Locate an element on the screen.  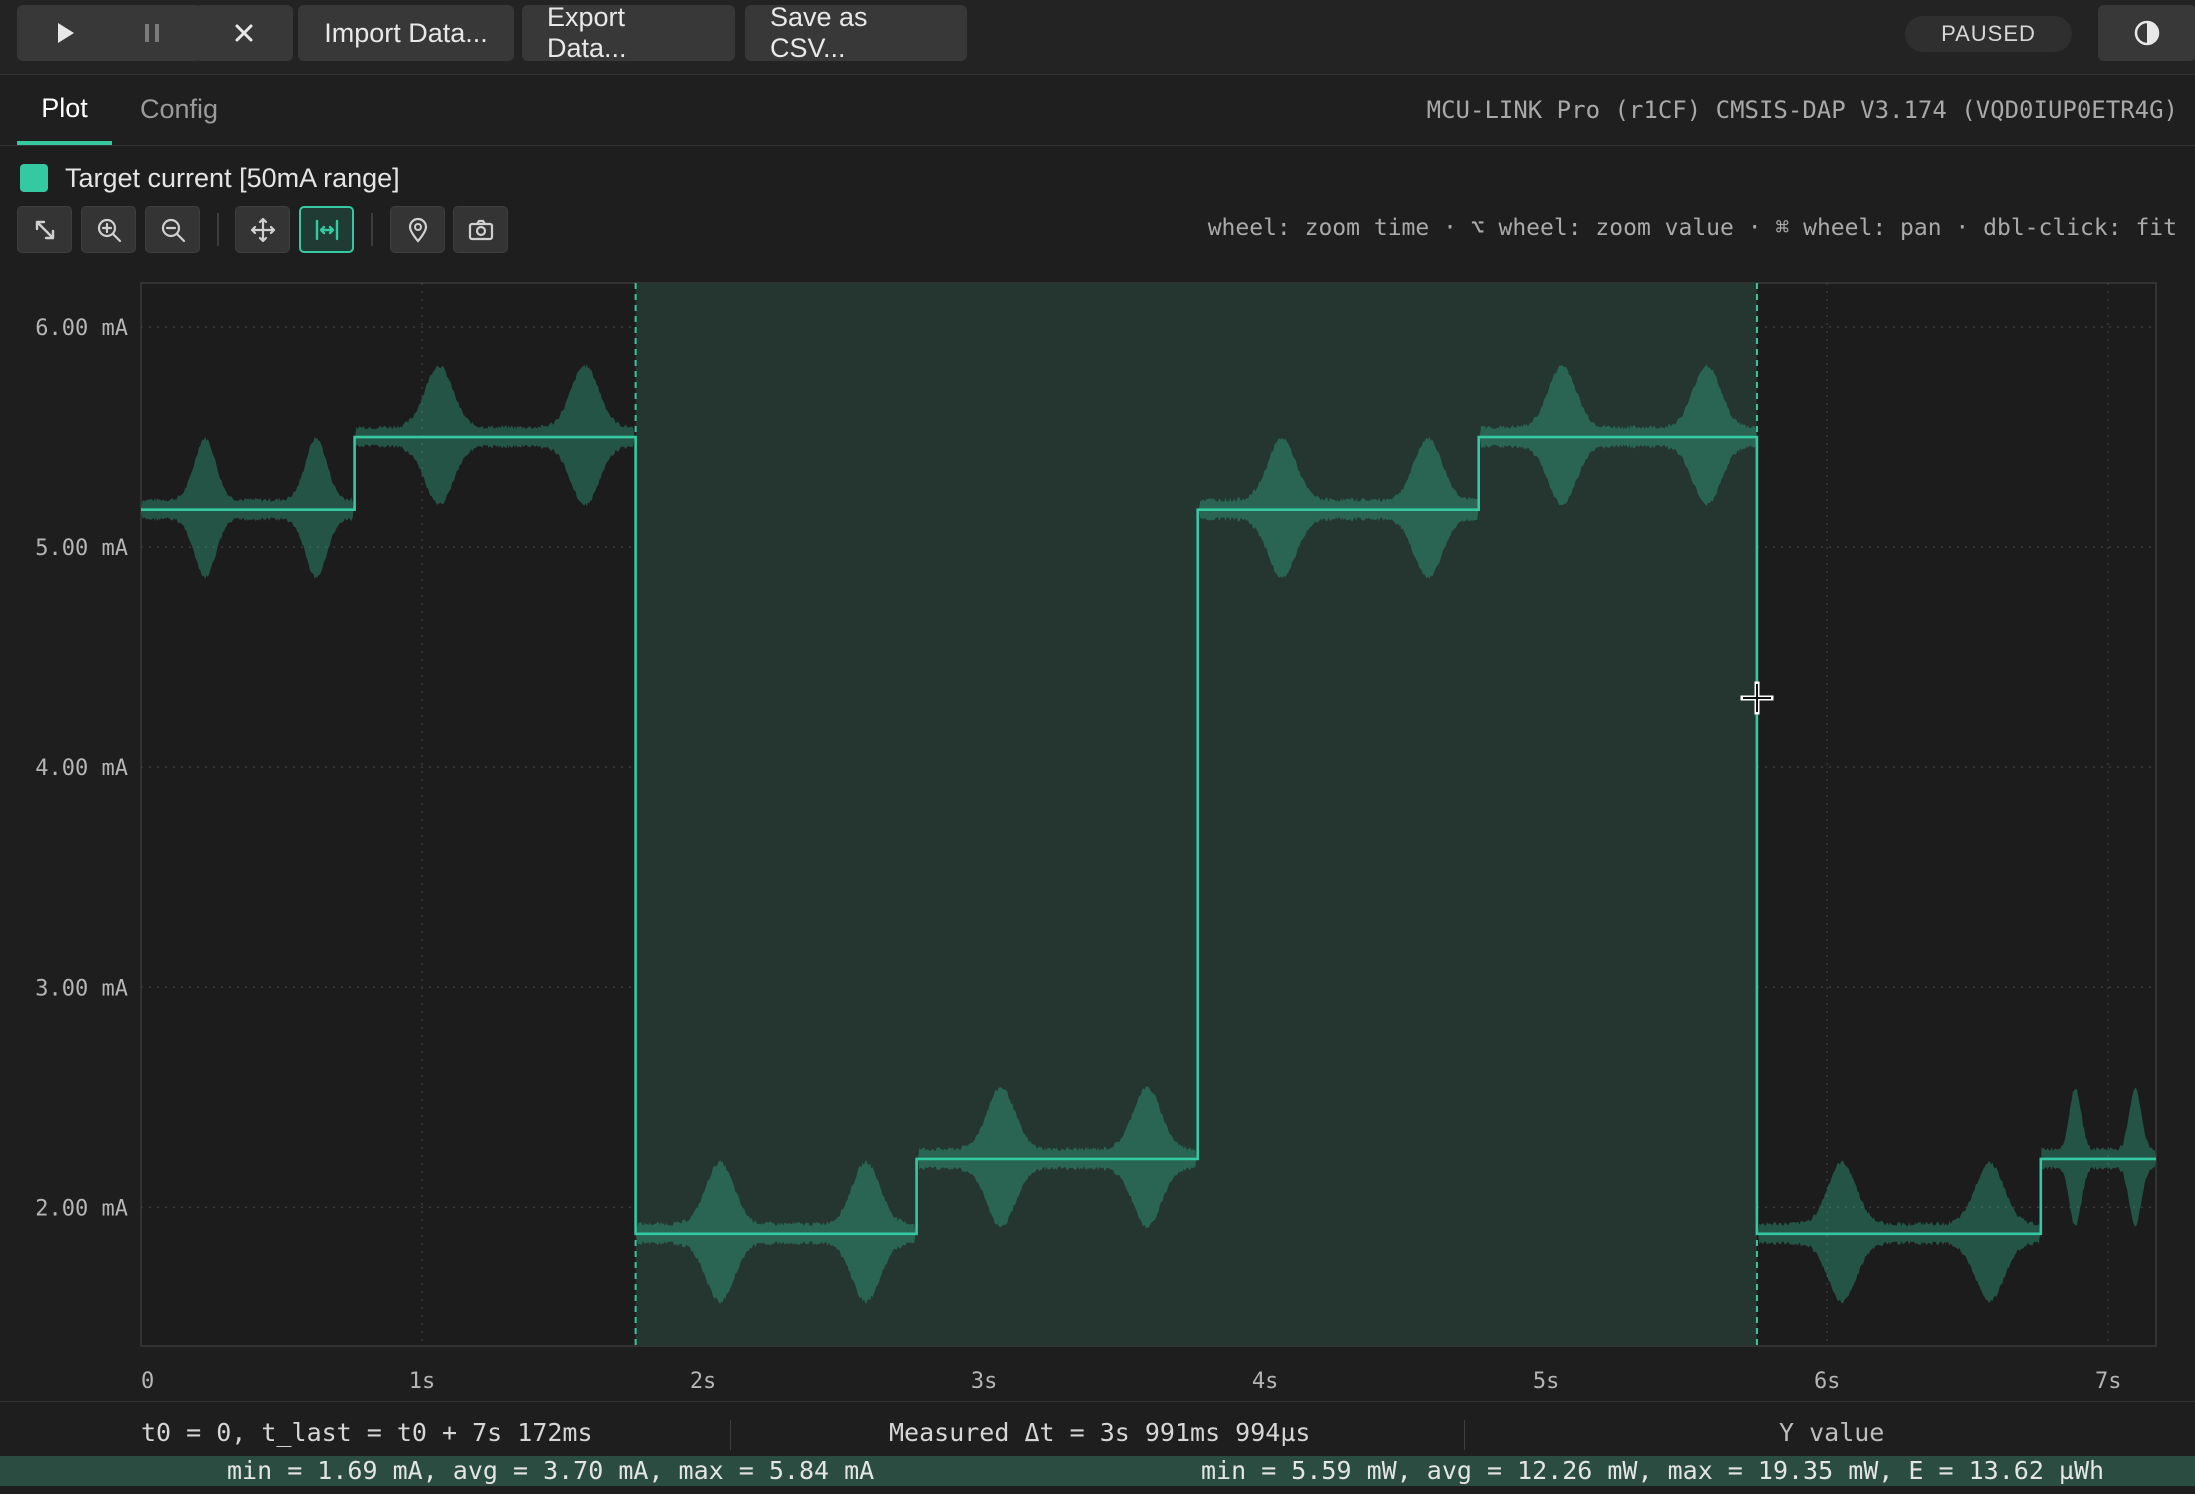
x-tick-label: 0 is located at coordinates (147, 1381).